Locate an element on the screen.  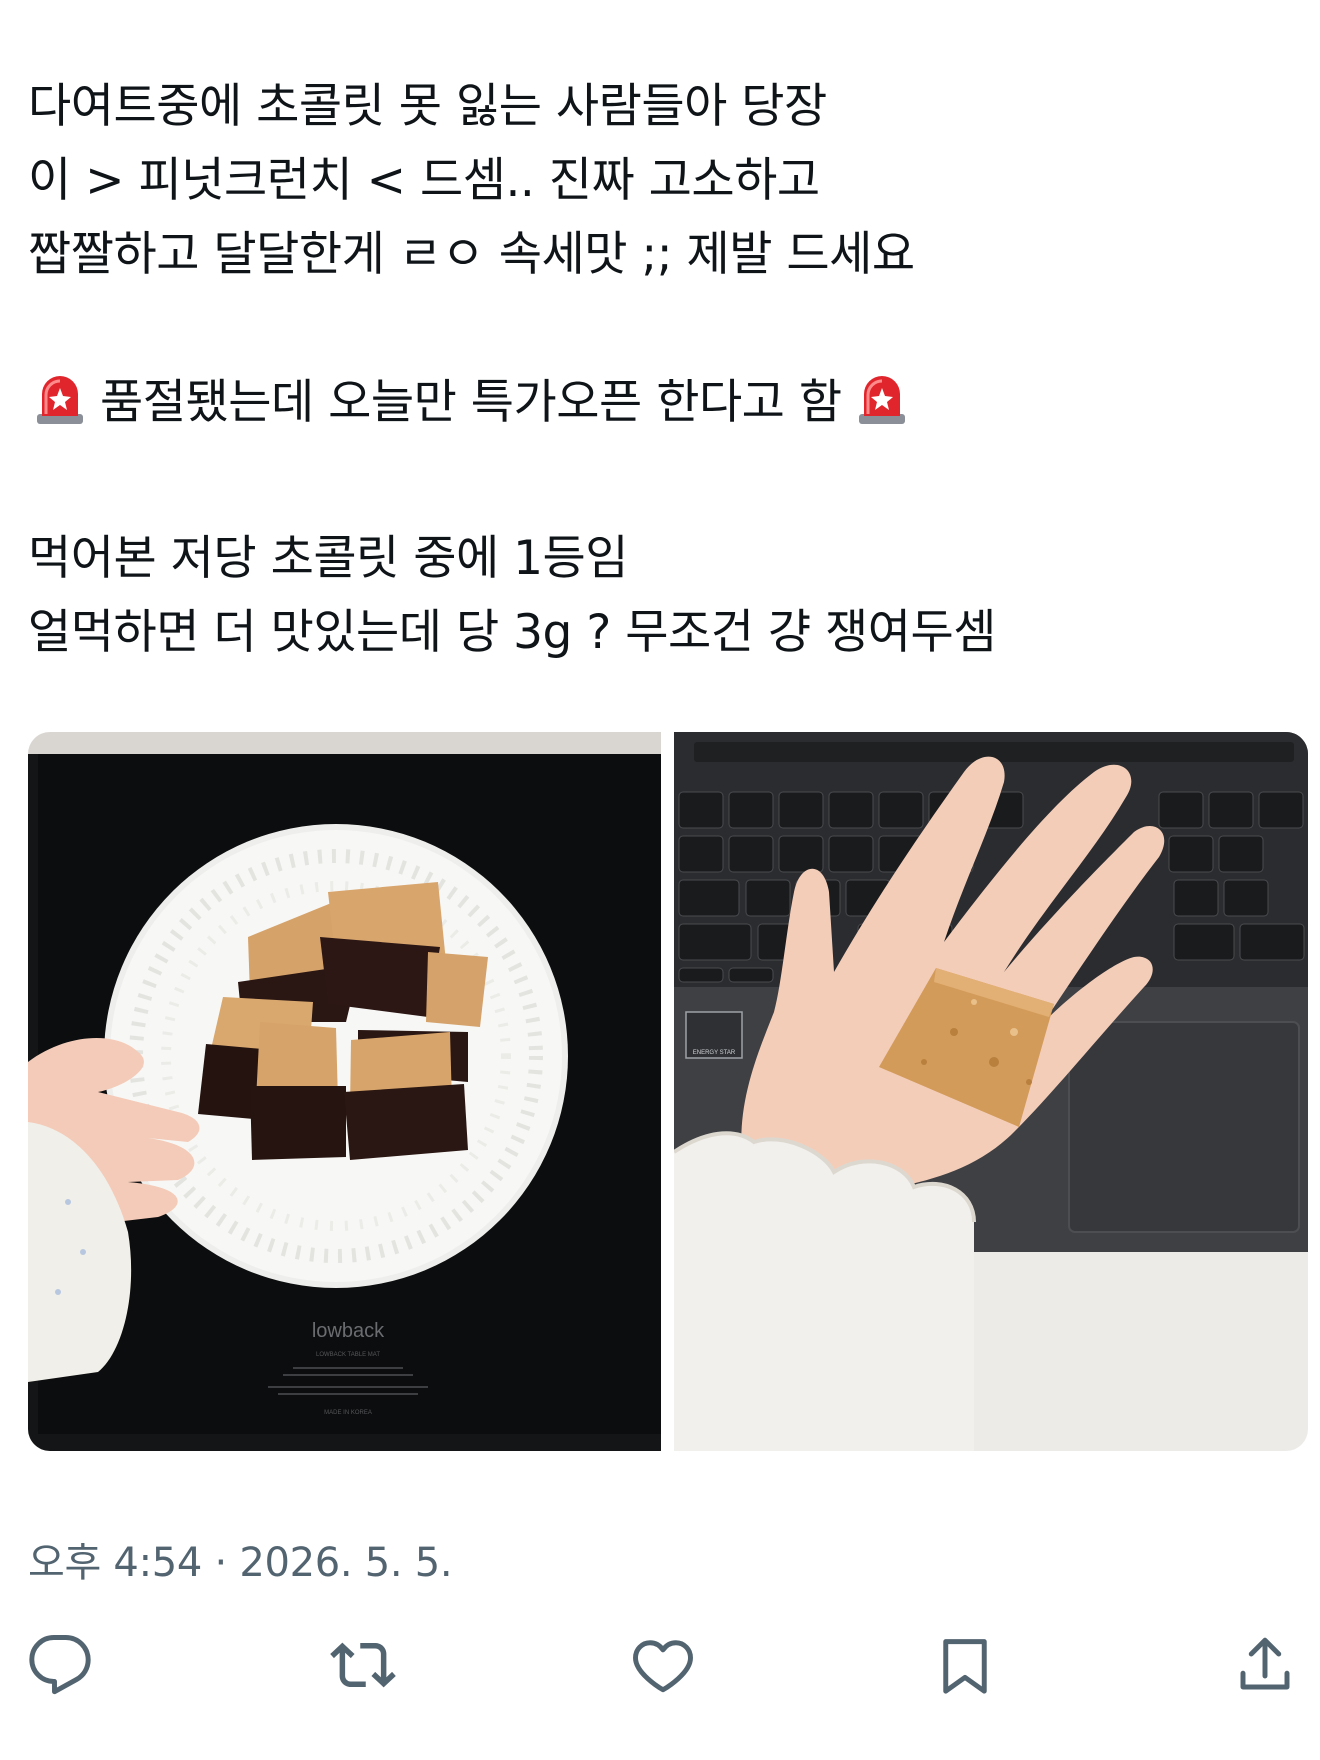
reply-icon is located at coordinates (60, 1665).